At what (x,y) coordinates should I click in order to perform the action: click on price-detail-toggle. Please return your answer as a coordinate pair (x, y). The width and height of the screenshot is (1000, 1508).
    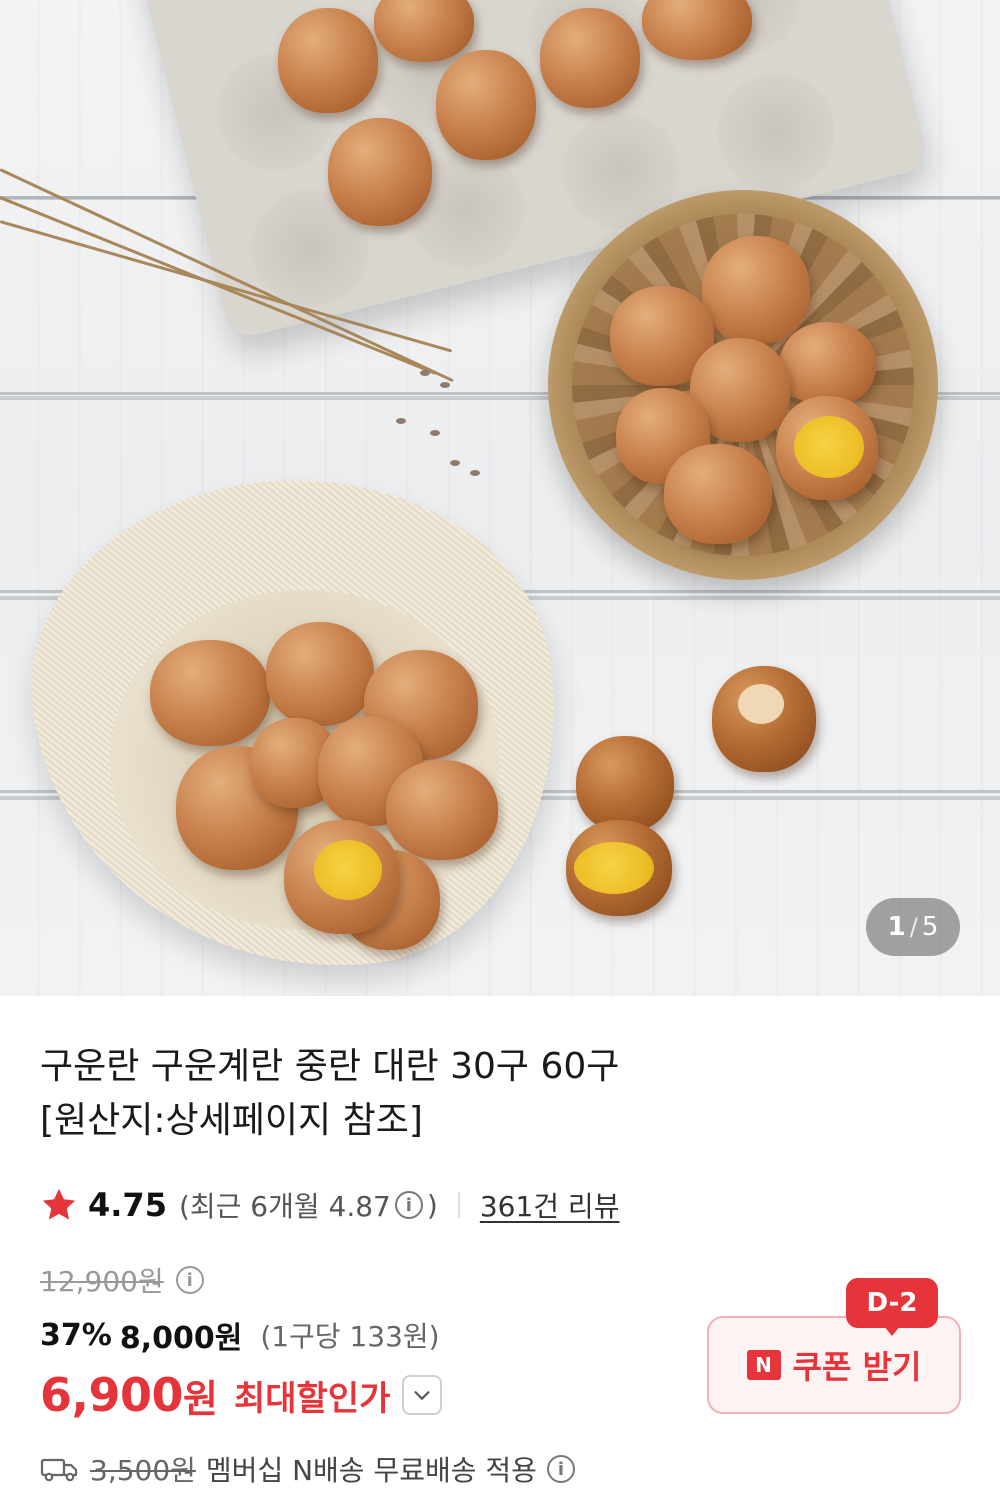
    Looking at the image, I should click on (422, 1395).